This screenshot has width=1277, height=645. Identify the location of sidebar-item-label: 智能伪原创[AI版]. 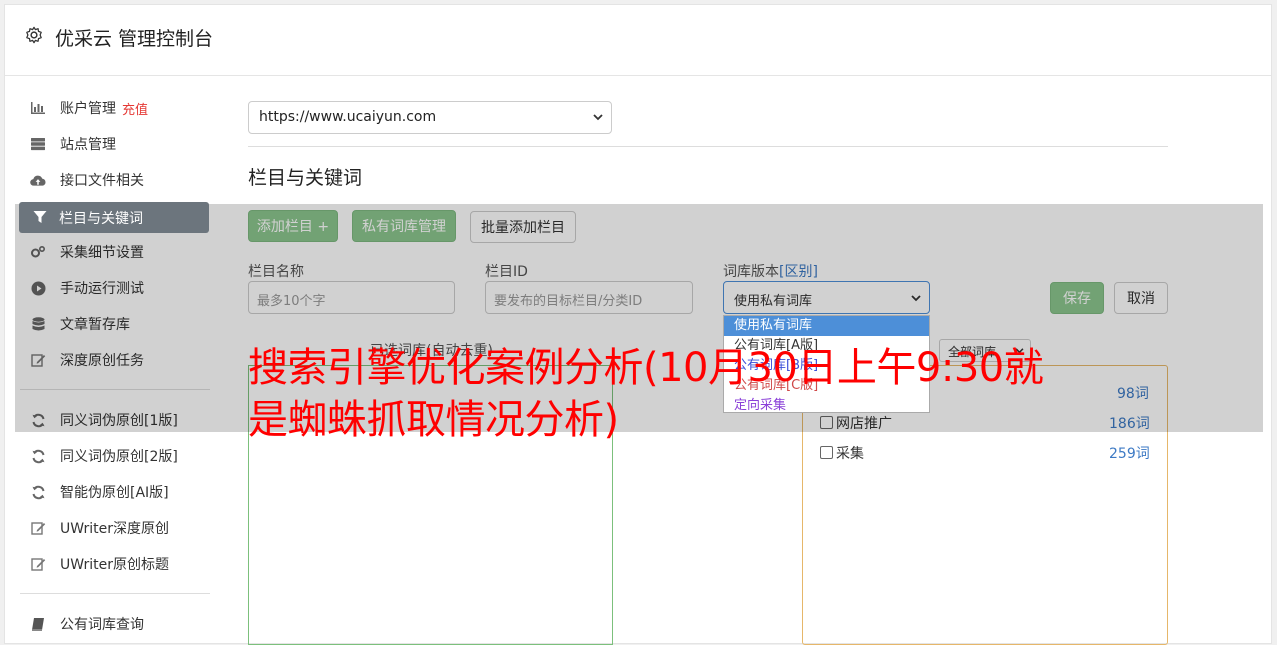
(114, 493).